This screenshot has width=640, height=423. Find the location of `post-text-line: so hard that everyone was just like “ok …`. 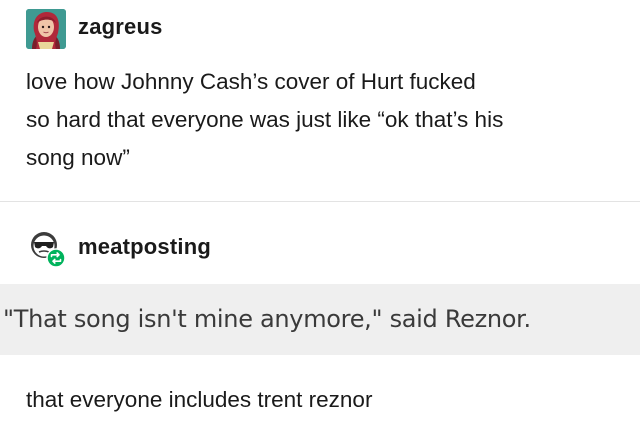

post-text-line: so hard that everyone was just like “ok … is located at coordinates (265, 119).